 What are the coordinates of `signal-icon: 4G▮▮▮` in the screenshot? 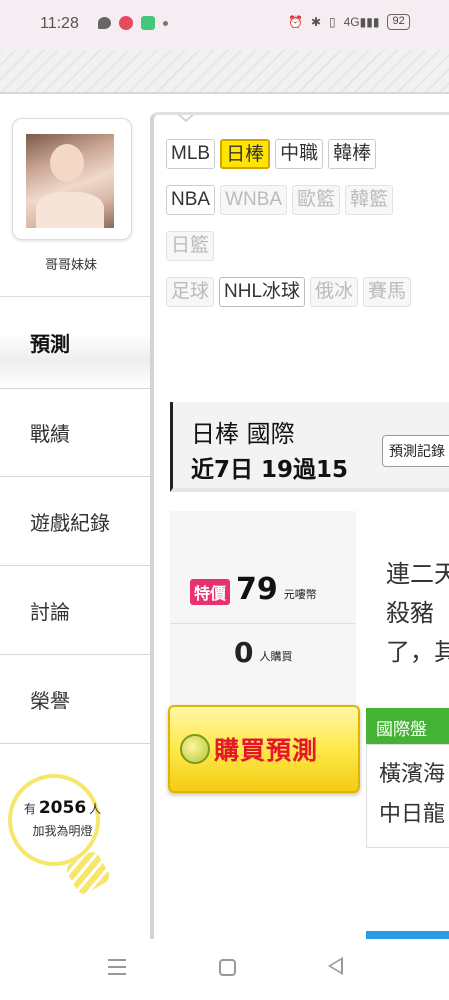 It's located at (361, 22).